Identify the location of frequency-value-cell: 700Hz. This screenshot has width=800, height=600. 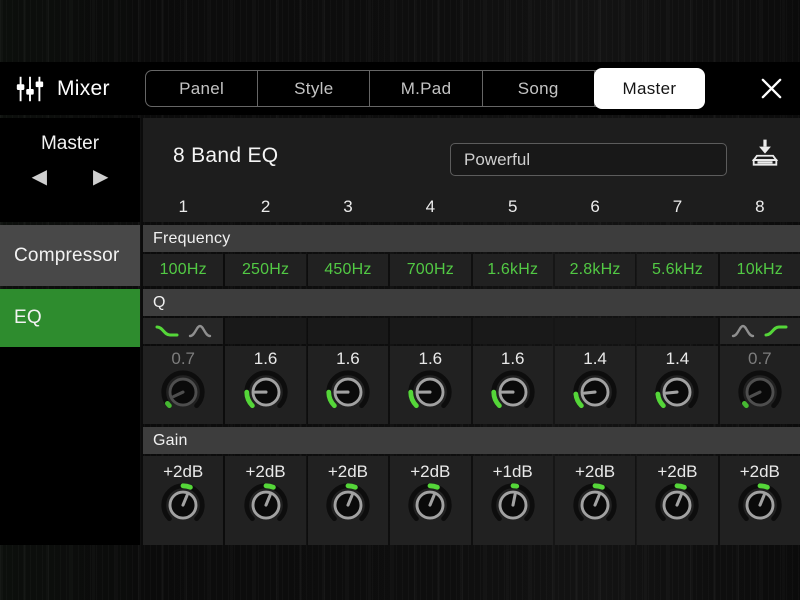
(430, 270).